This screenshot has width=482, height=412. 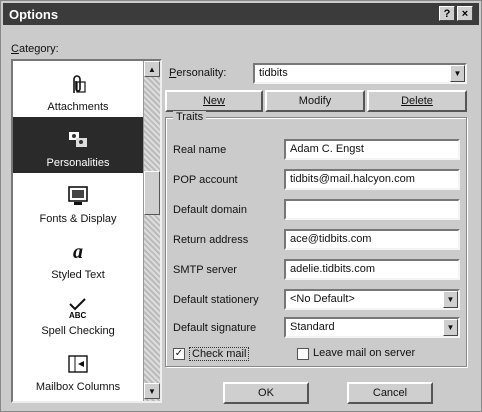 I want to click on close-button: ×, so click(x=465, y=13).